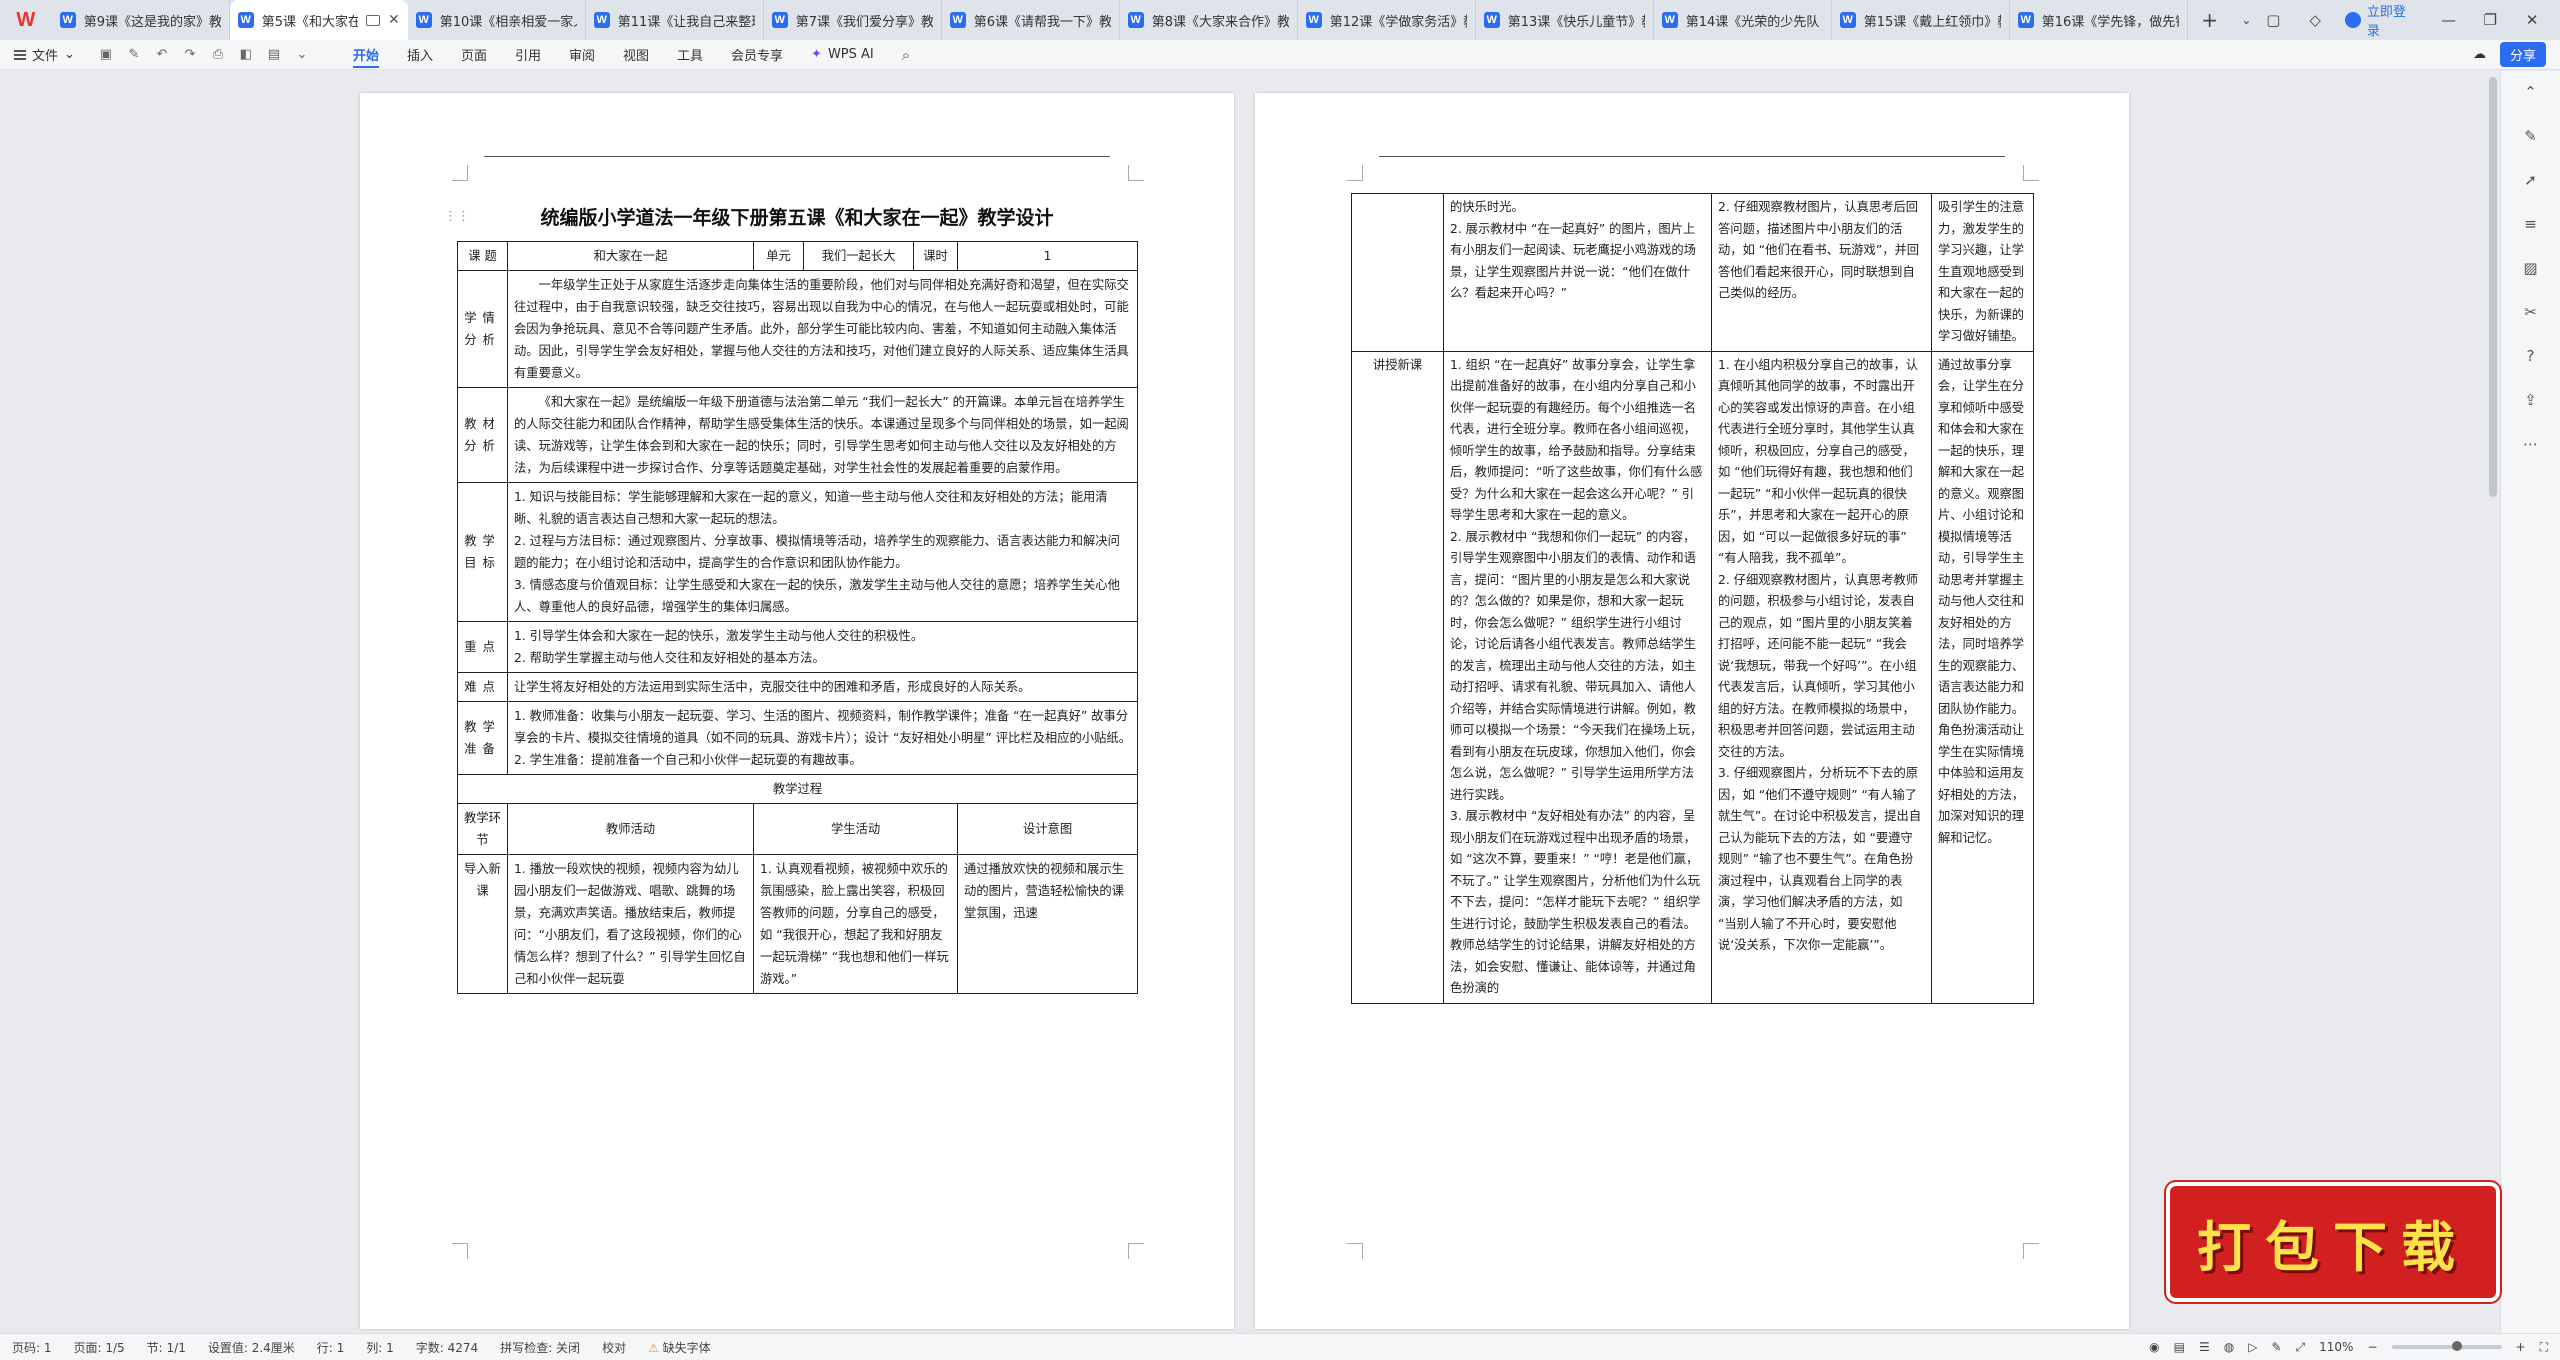  I want to click on tab-label: 第10课《相亲相爱一家人, so click(508, 22).